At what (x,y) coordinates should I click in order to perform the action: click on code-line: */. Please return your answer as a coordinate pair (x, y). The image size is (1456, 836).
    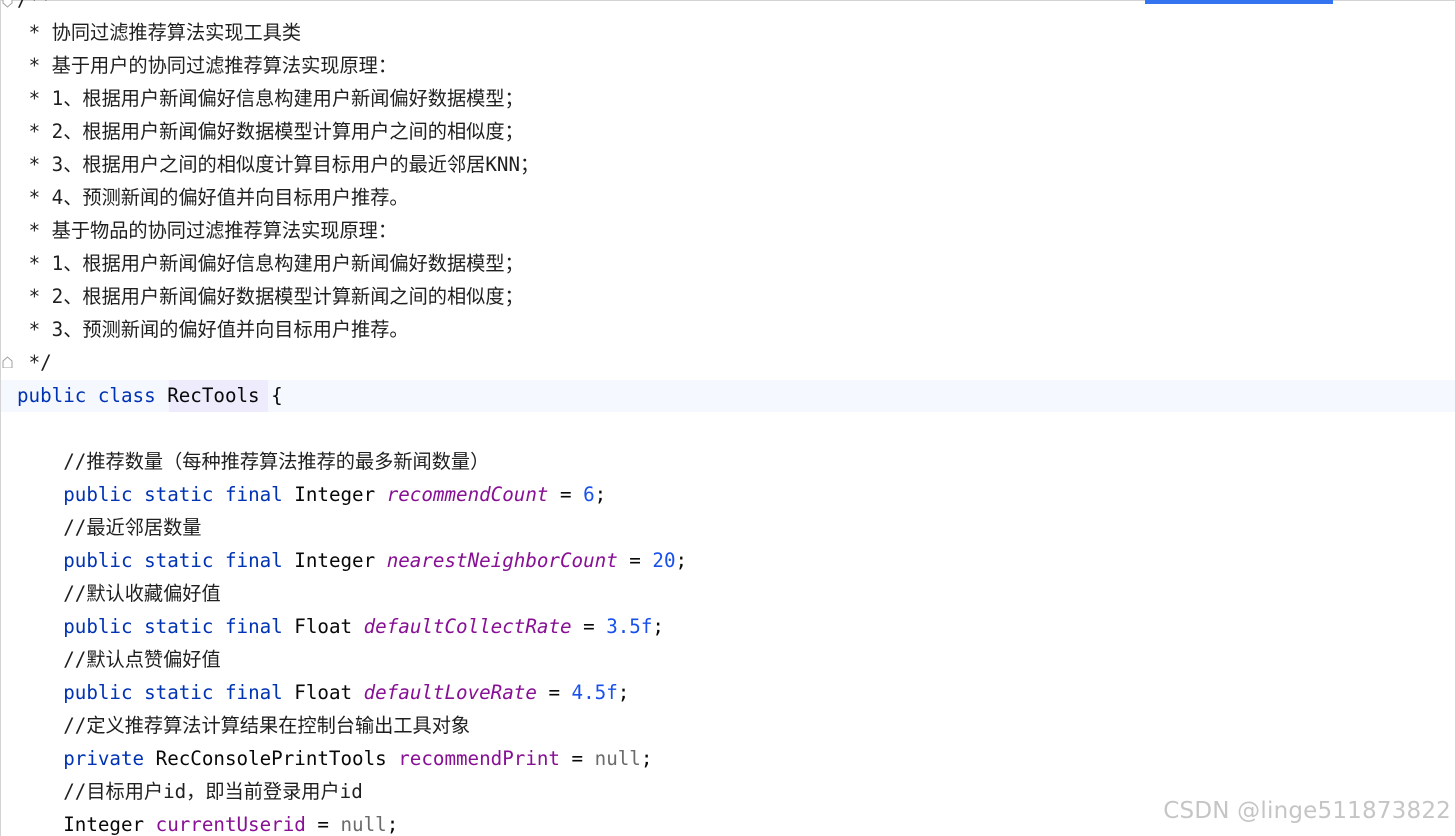
    Looking at the image, I should click on (34, 362).